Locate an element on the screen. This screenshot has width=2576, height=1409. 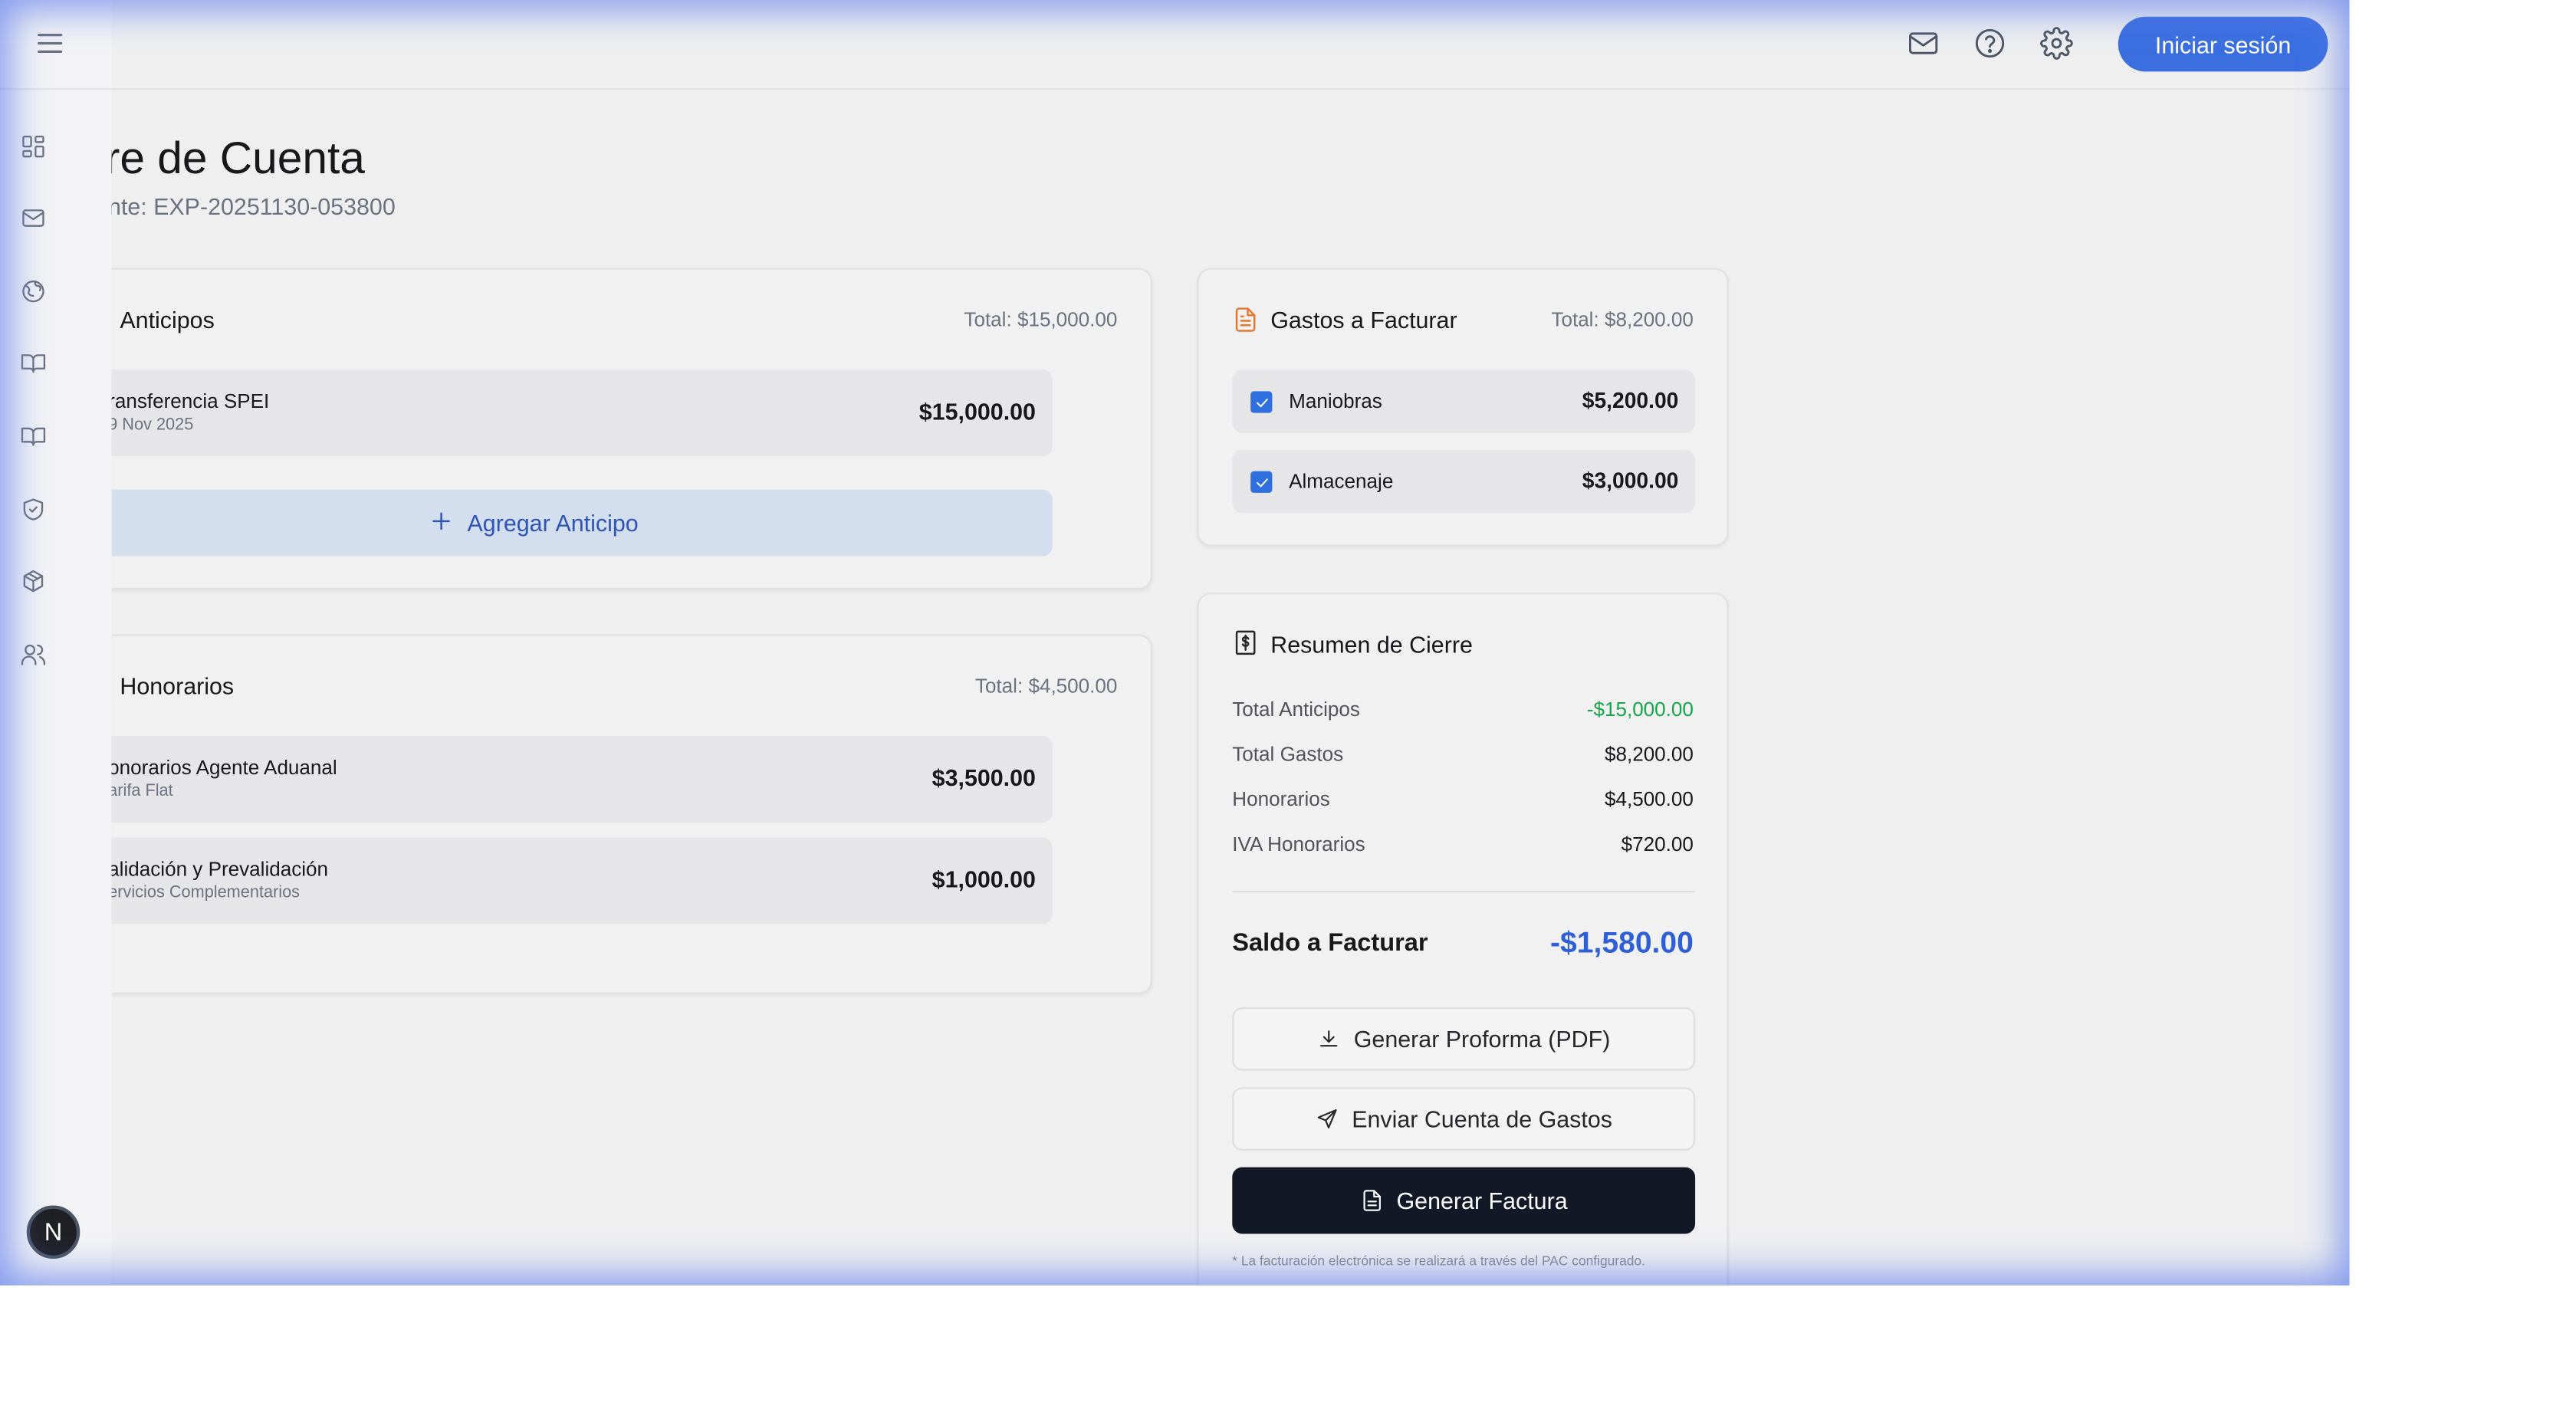
shield-icon is located at coordinates (34, 509).